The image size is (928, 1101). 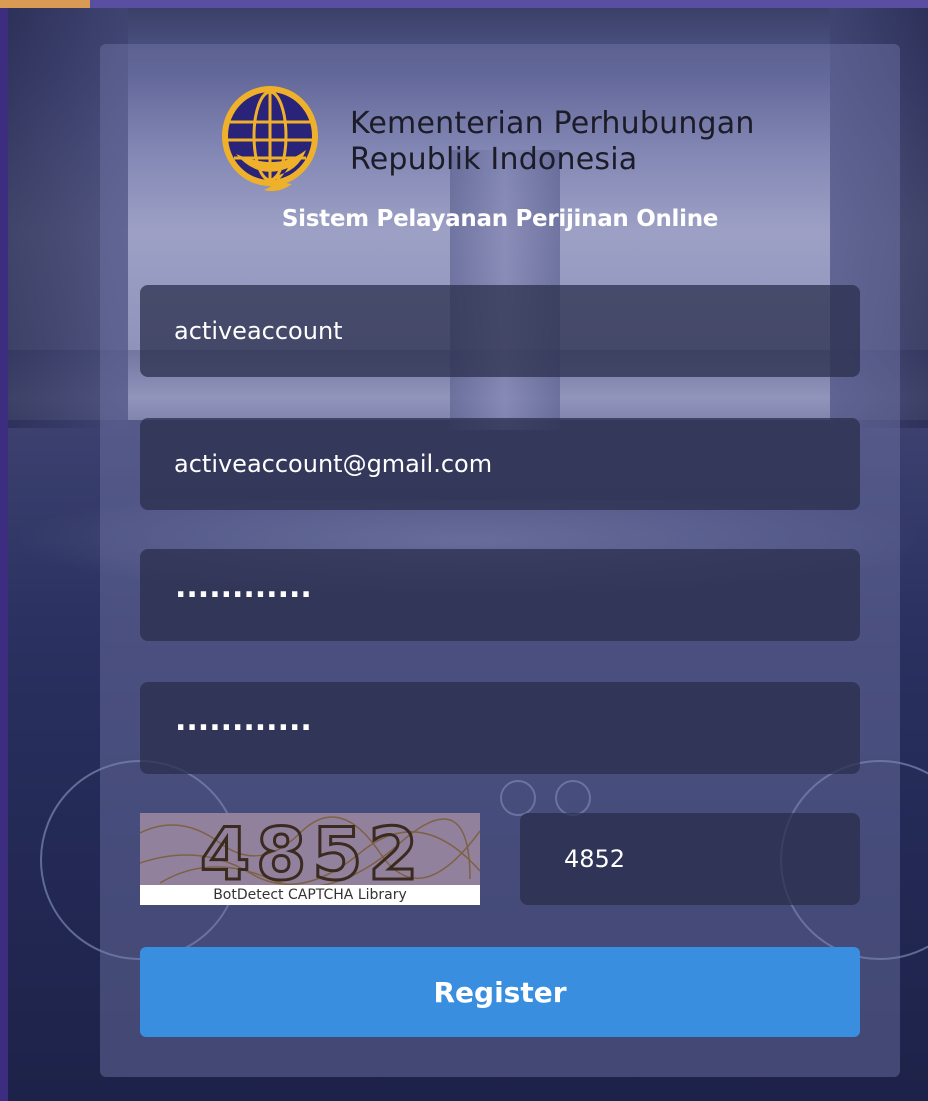 What do you see at coordinates (500, 595) in the screenshot?
I see `password-input` at bounding box center [500, 595].